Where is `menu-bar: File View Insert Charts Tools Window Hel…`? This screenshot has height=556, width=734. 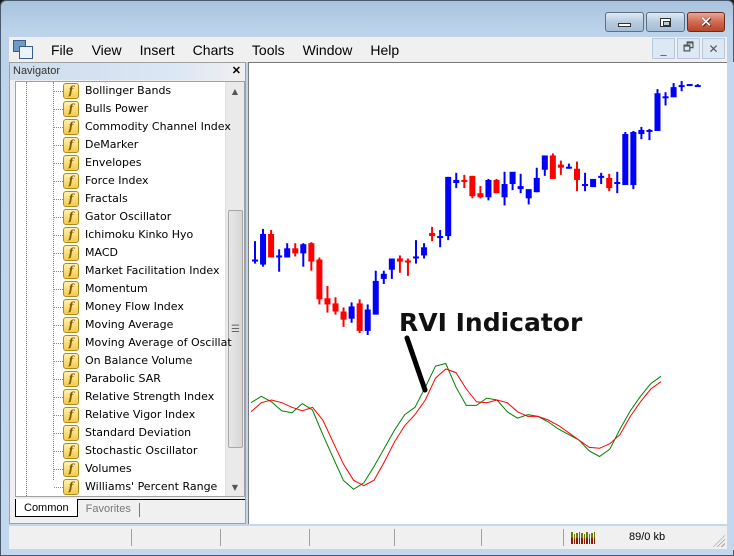
menu-bar: File View Insert Charts Tools Window Hel… is located at coordinates (368, 49).